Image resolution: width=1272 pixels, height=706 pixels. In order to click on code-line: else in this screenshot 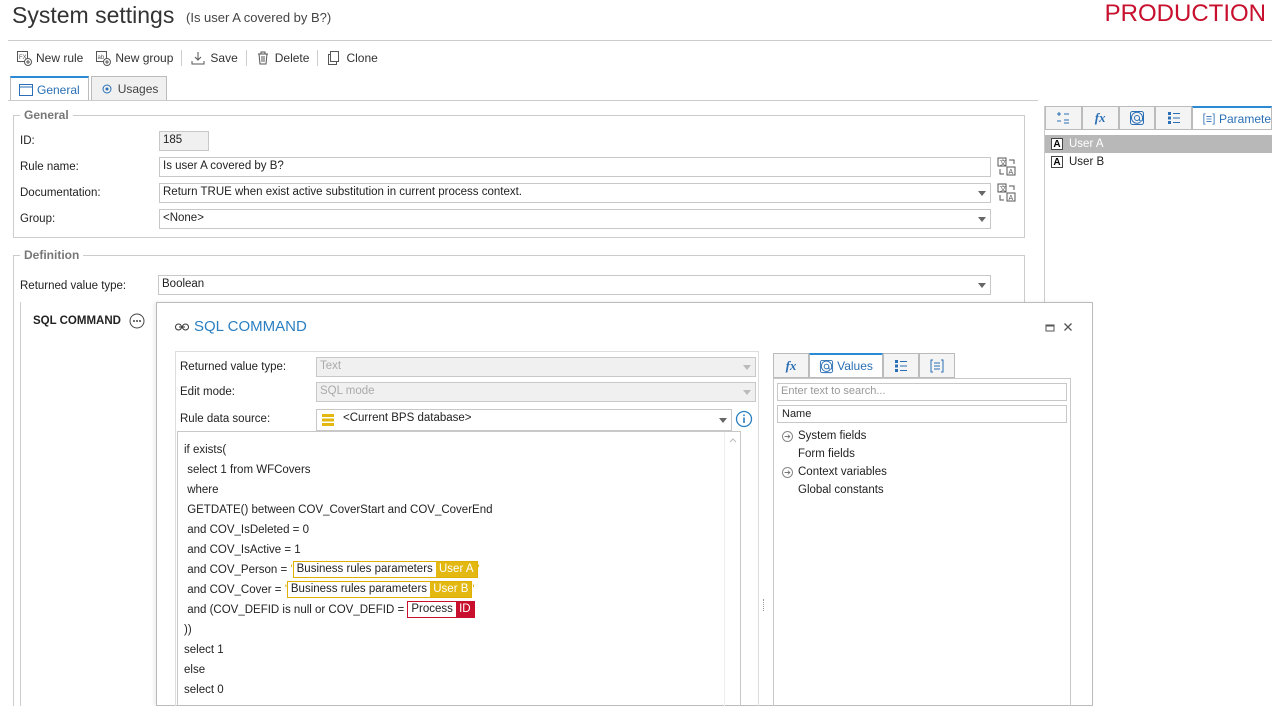, I will do `click(195, 670)`.